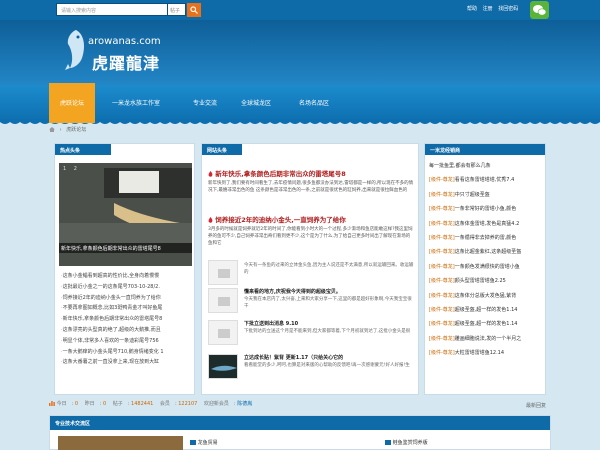 The height and width of the screenshot is (450, 600). What do you see at coordinates (280, 174) in the screenshot?
I see `headline-1-text: 新年快乐,拿条颜色后期非常出众的雷塔尾号8` at bounding box center [280, 174].